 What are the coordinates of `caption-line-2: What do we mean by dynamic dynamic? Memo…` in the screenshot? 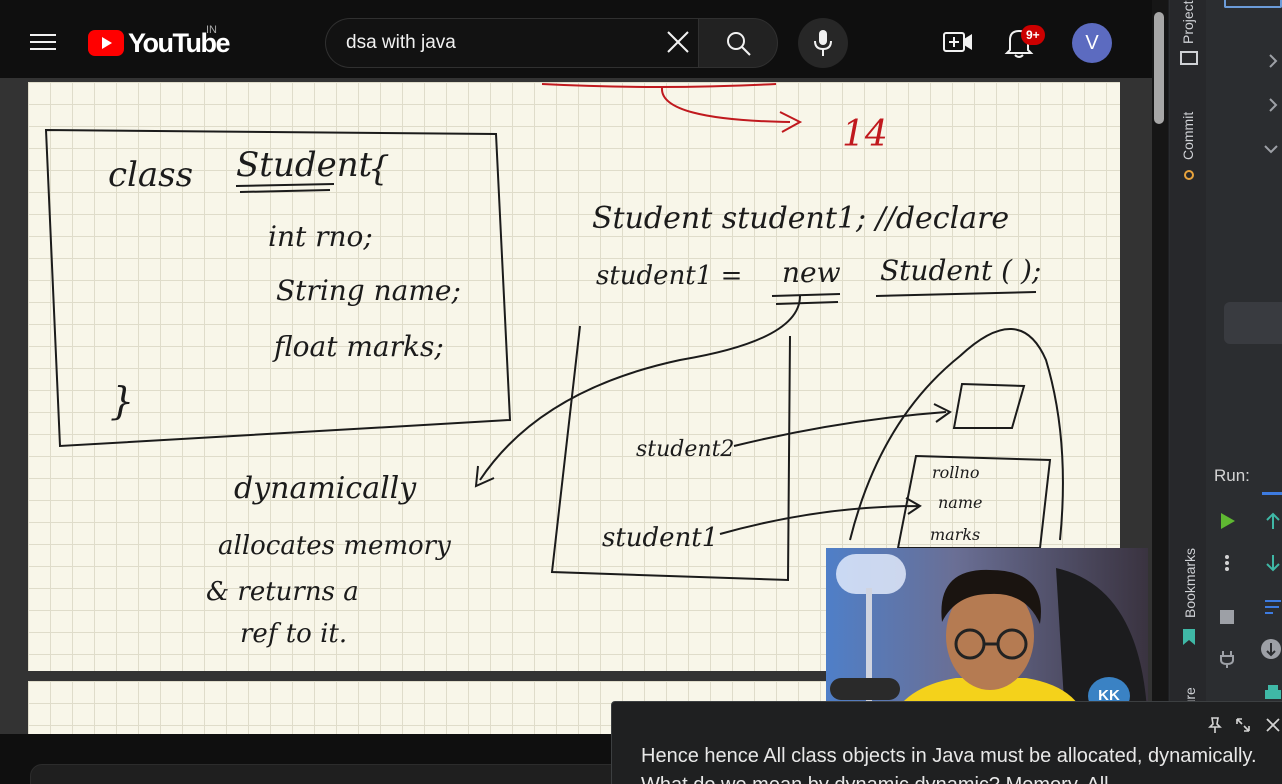 It's located at (875, 779).